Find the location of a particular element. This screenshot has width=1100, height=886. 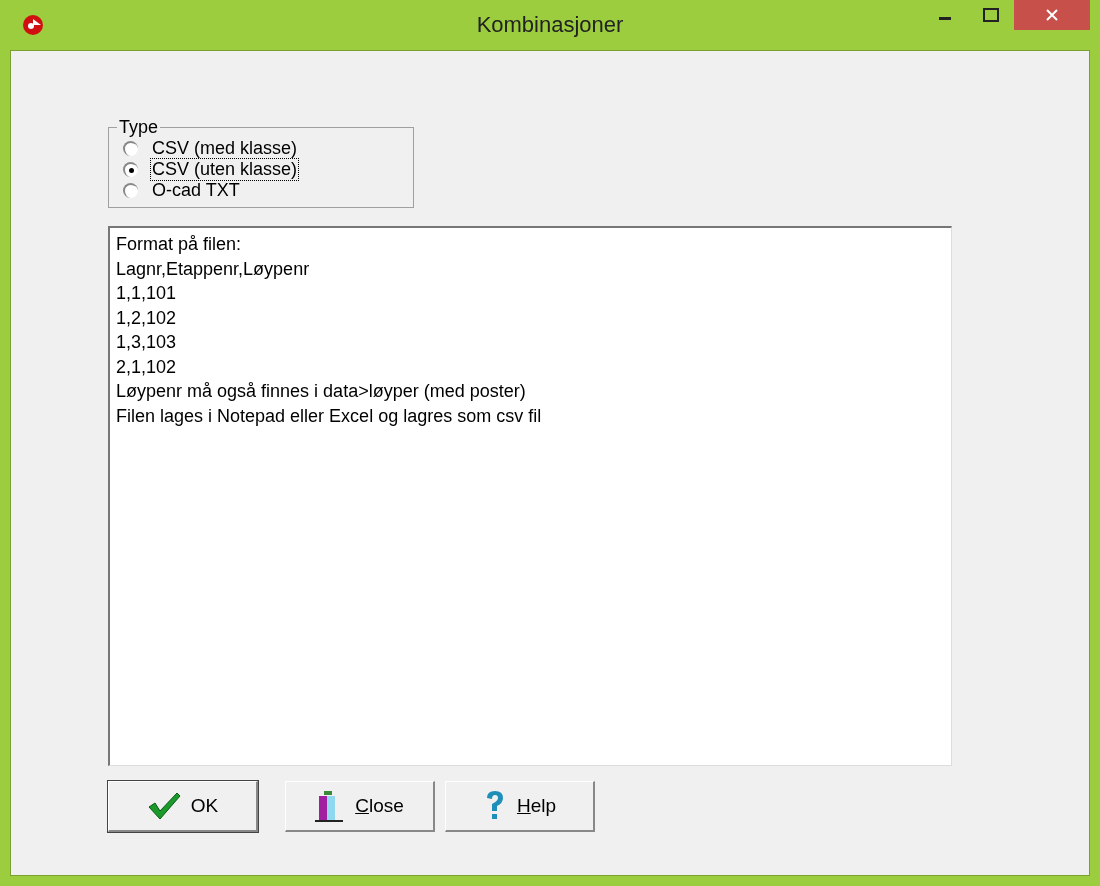

window-title: Kombinasjoner is located at coordinates (550, 25).